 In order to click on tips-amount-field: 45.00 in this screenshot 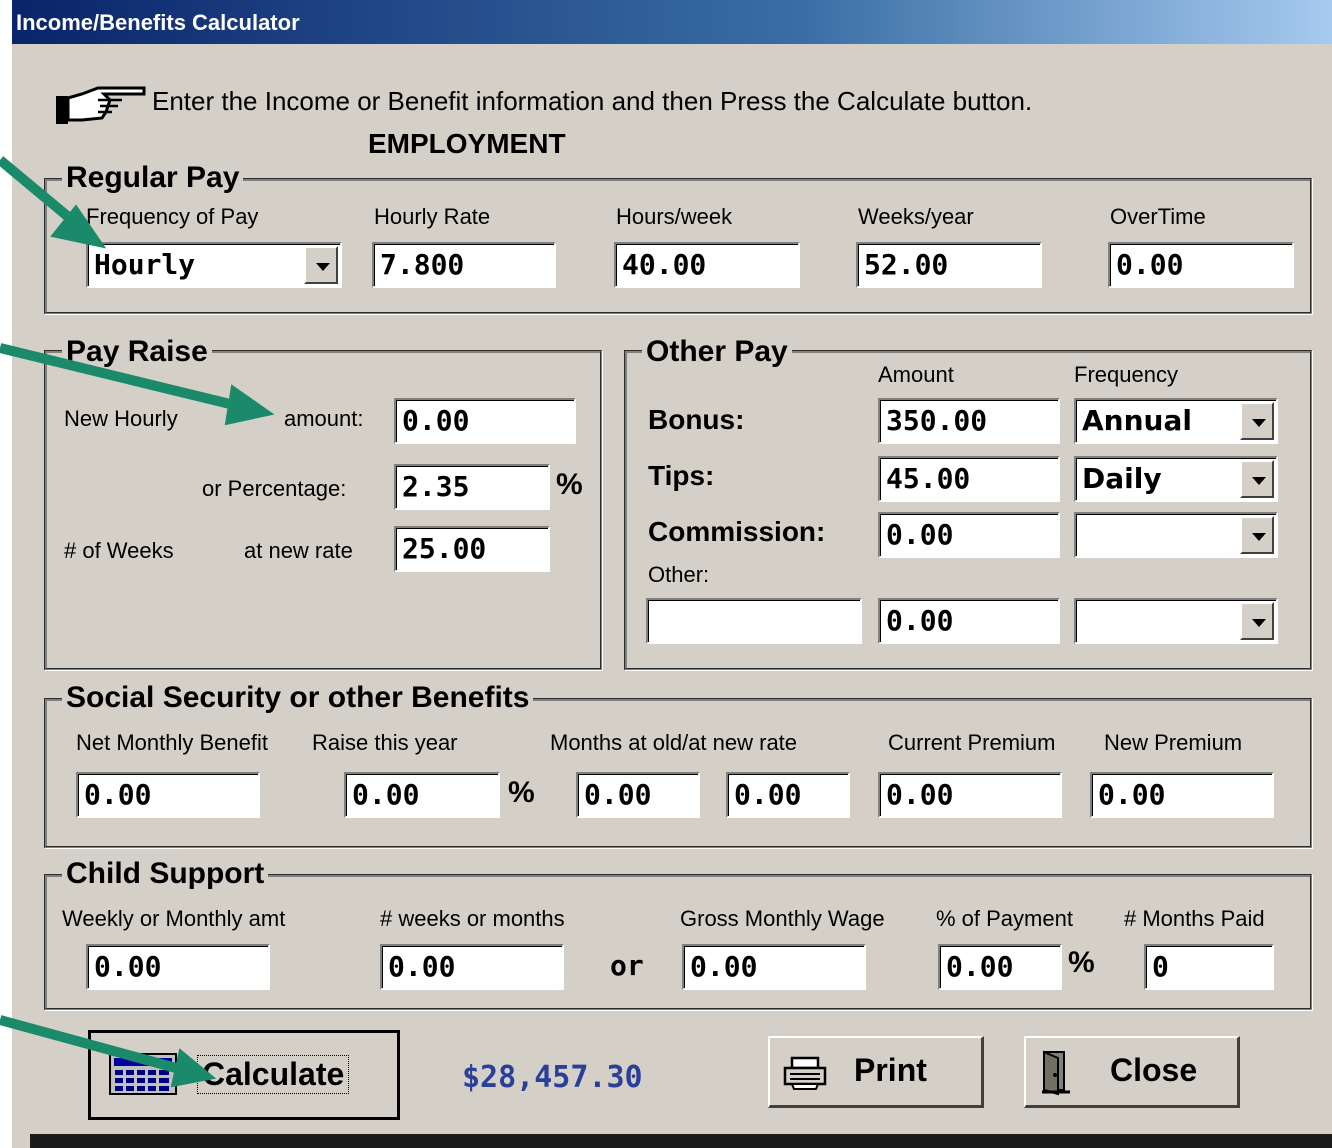, I will do `click(969, 479)`.